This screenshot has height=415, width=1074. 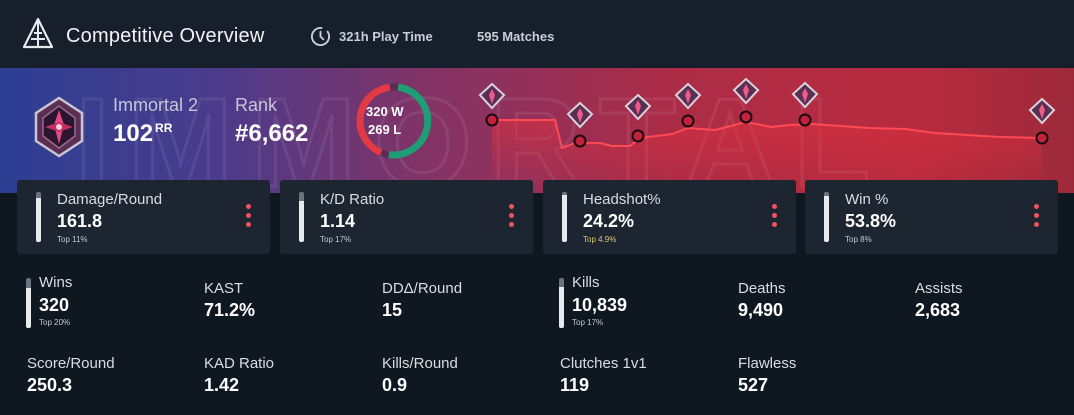 I want to click on card-label: Win %, so click(x=867, y=199).